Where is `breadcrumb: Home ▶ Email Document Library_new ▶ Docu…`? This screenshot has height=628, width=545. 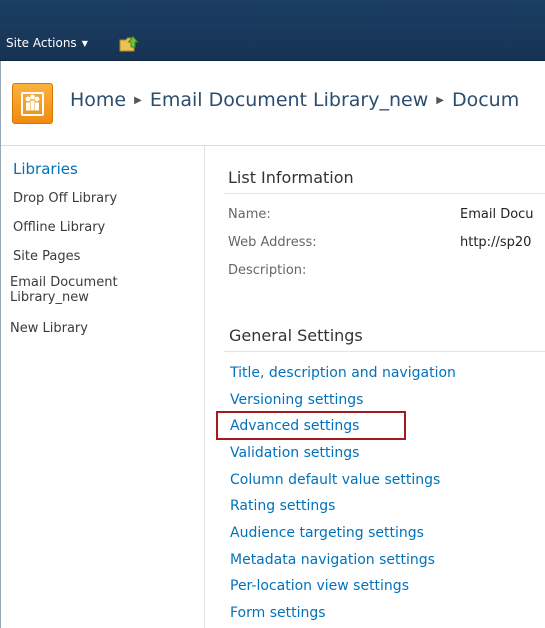 breadcrumb: Home ▶ Email Document Library_new ▶ Docu… is located at coordinates (294, 100).